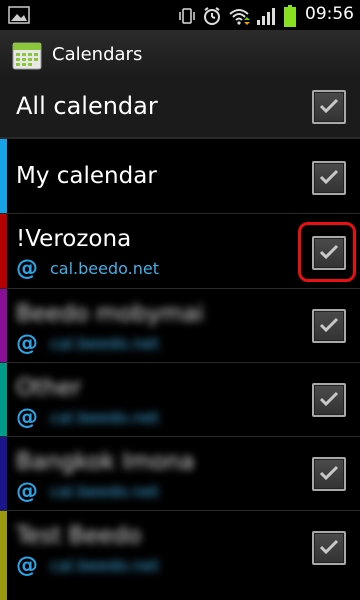 The width and height of the screenshot is (360, 600). I want to click on status-icons, so click(237, 16).